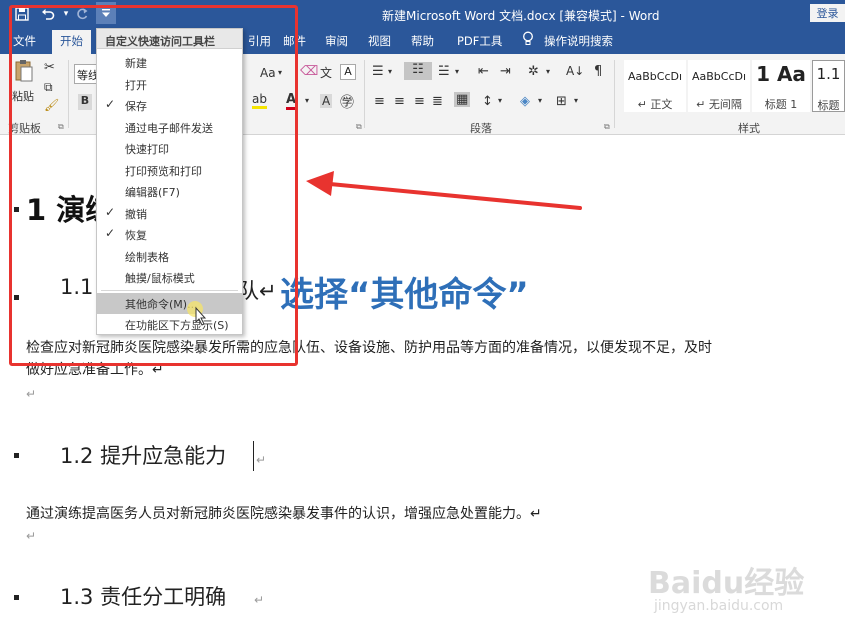 This screenshot has width=845, height=638. I want to click on menu-item-label: 新建, so click(136, 63).